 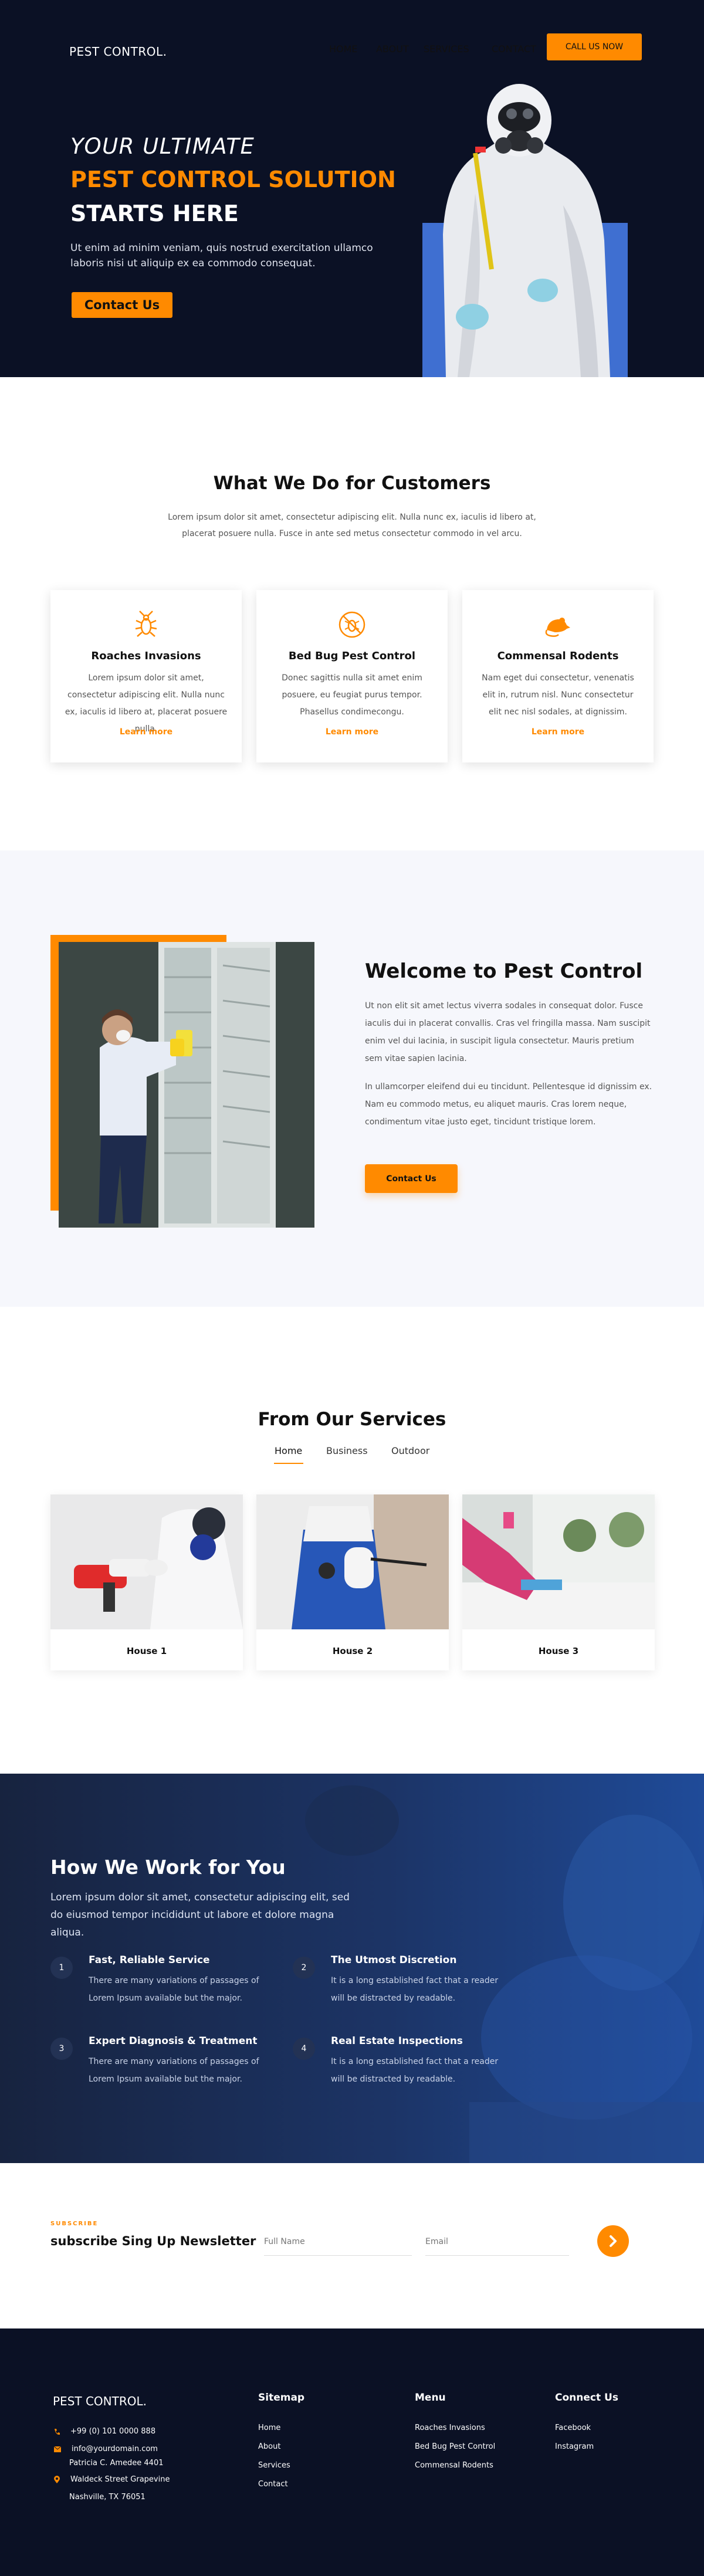 I want to click on service-item: House 1, so click(x=146, y=1582).